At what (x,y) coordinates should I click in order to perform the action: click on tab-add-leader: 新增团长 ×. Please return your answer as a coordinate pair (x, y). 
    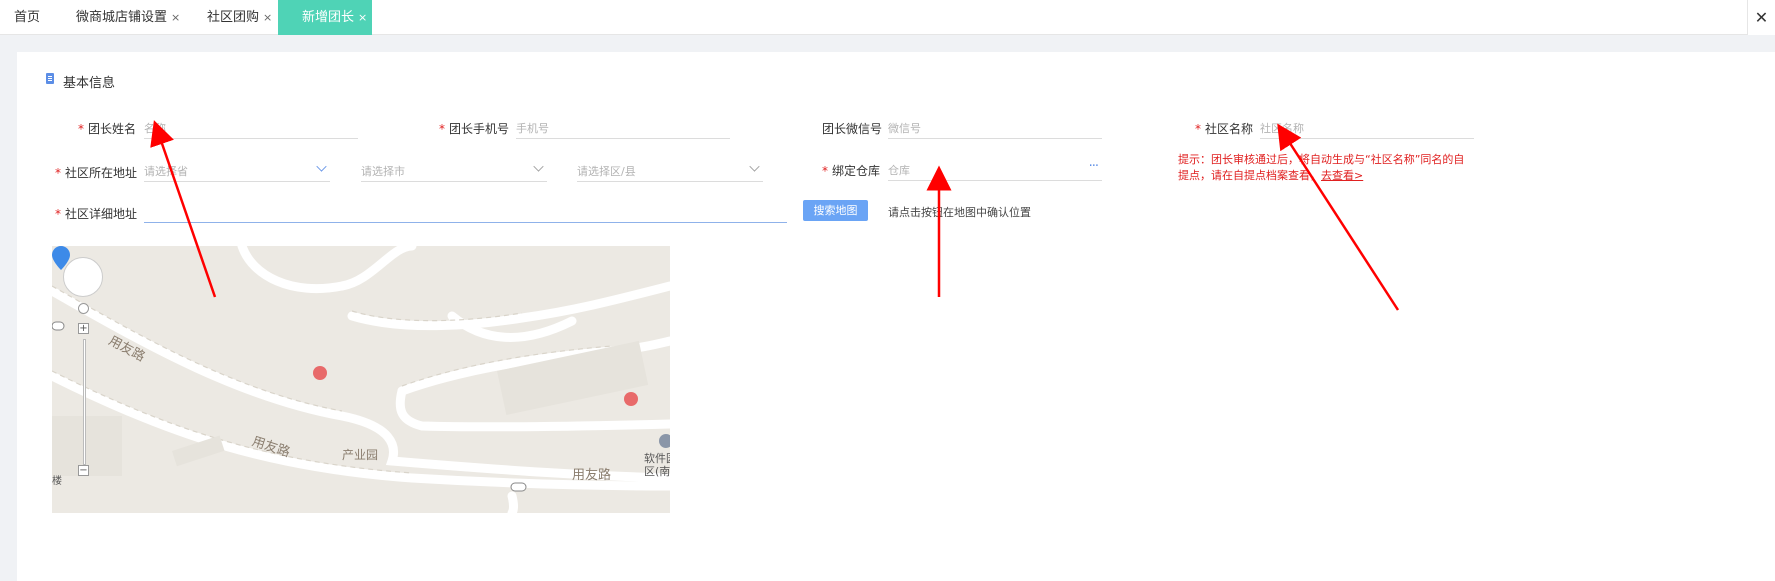
    Looking at the image, I should click on (325, 17).